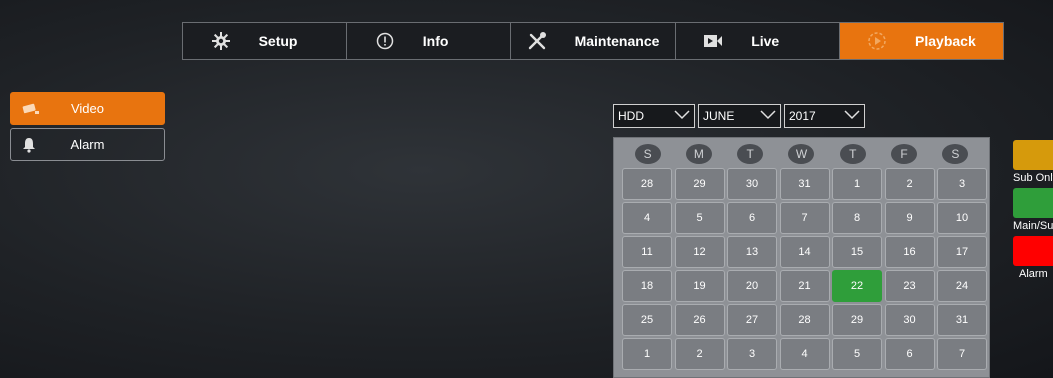 The width and height of the screenshot is (1053, 378). I want to click on tab-info: Info, so click(429, 41).